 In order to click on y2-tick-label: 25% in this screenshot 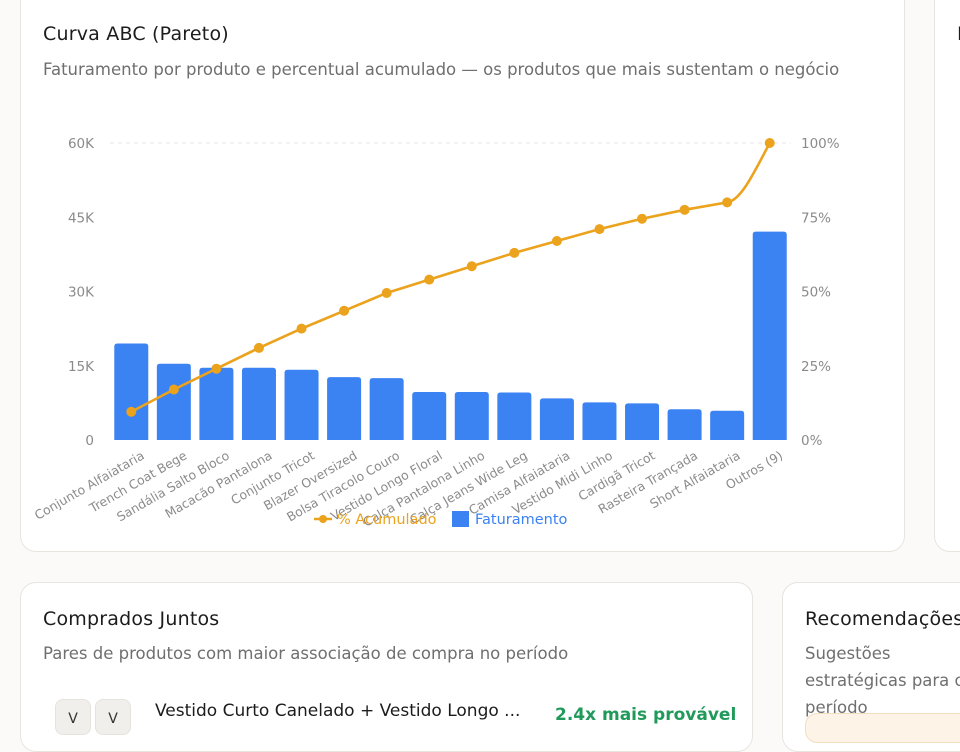, I will do `click(816, 367)`.